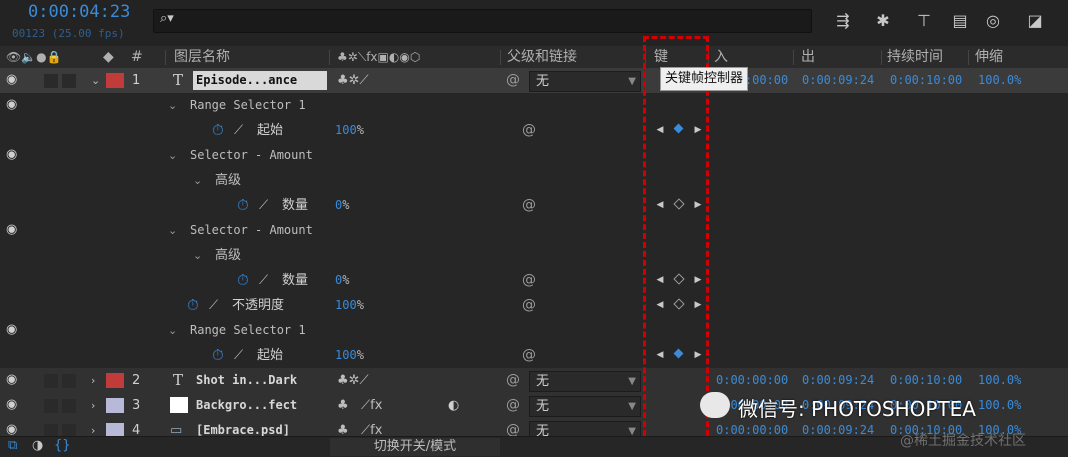  Describe the element at coordinates (960, 21) in the screenshot. I see `graph-editor-icon: ▤` at that location.